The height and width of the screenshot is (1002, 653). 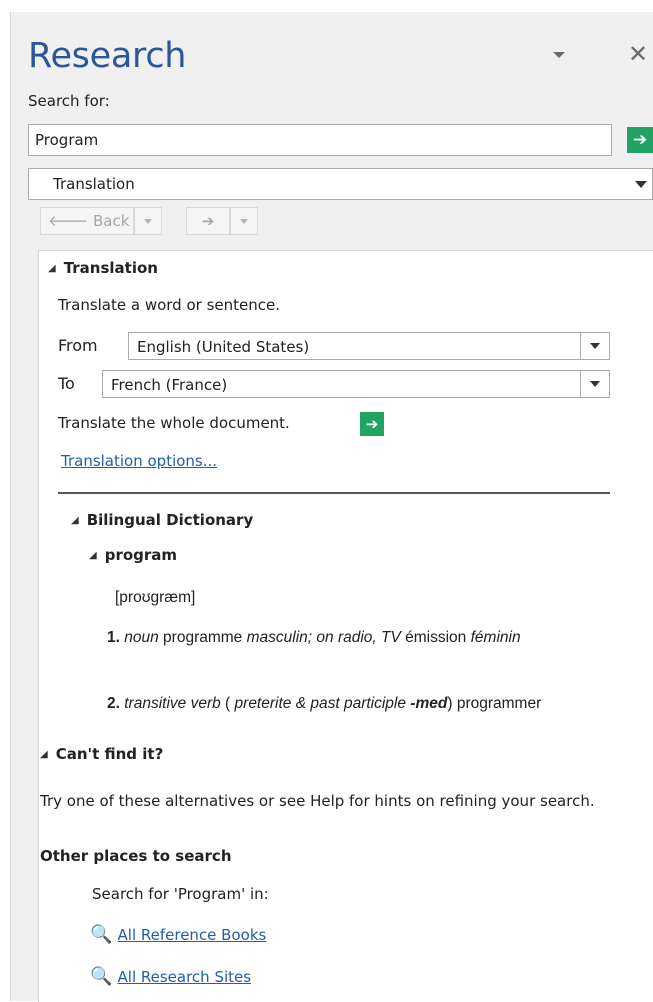 I want to click on service-select-value: Translation, so click(x=94, y=184).